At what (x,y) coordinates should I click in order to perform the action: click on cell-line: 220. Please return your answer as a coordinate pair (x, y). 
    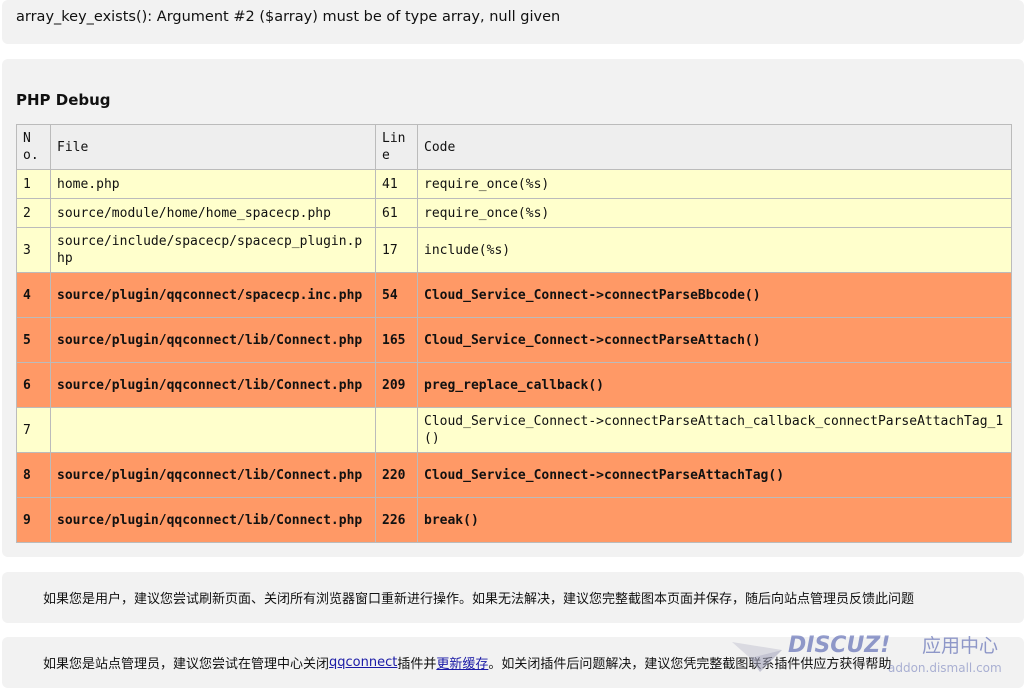
    Looking at the image, I should click on (396, 475).